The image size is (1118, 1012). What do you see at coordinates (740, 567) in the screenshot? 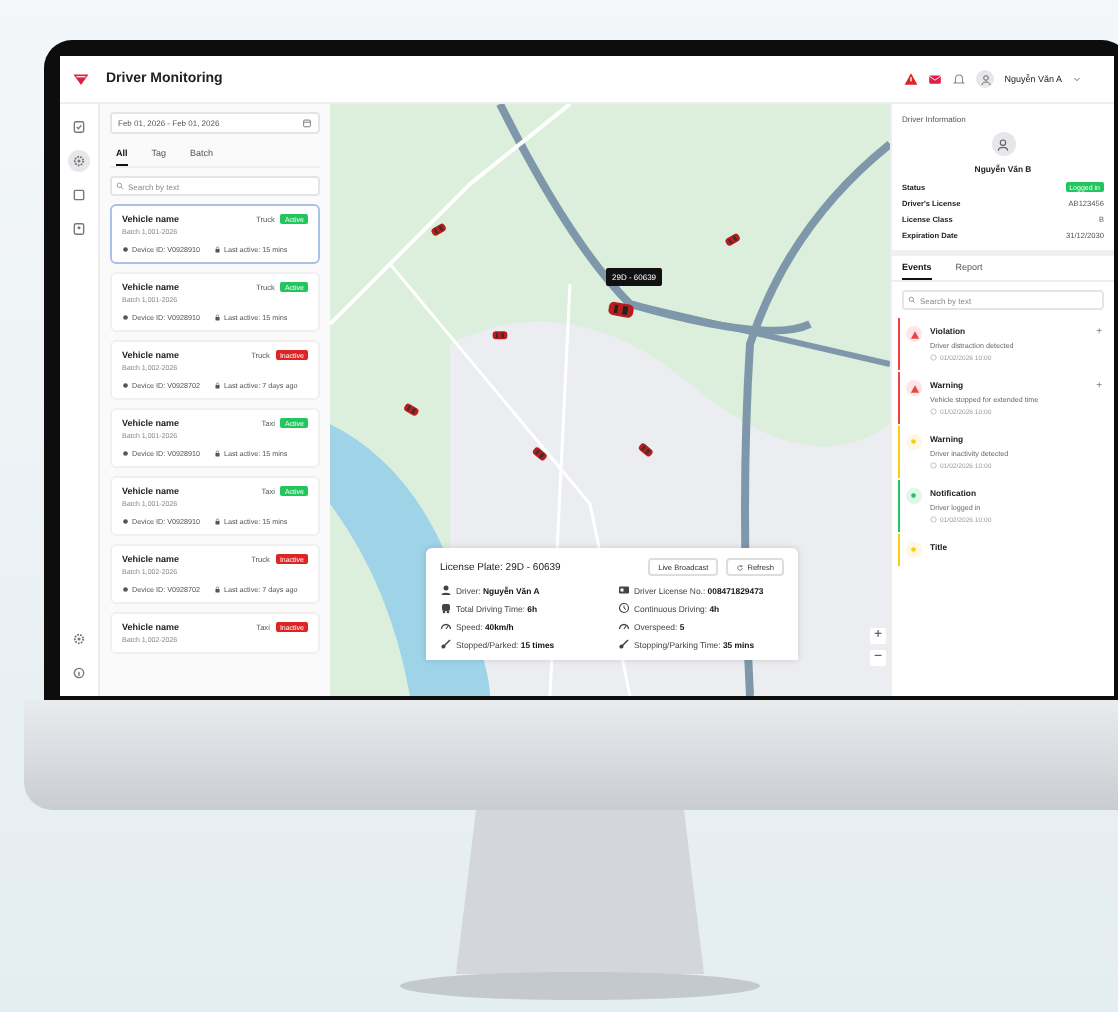
I see `refresh-icon` at bounding box center [740, 567].